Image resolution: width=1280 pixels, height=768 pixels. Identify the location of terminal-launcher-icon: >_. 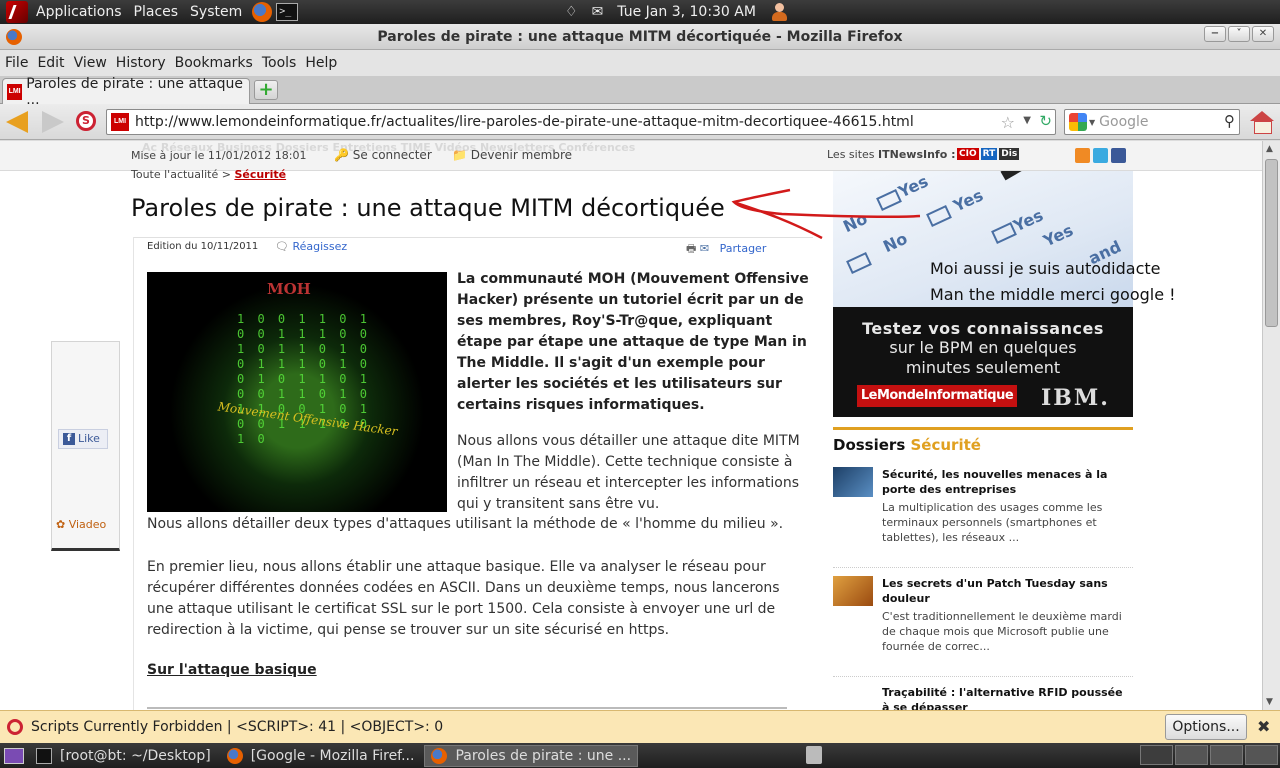
(287, 12).